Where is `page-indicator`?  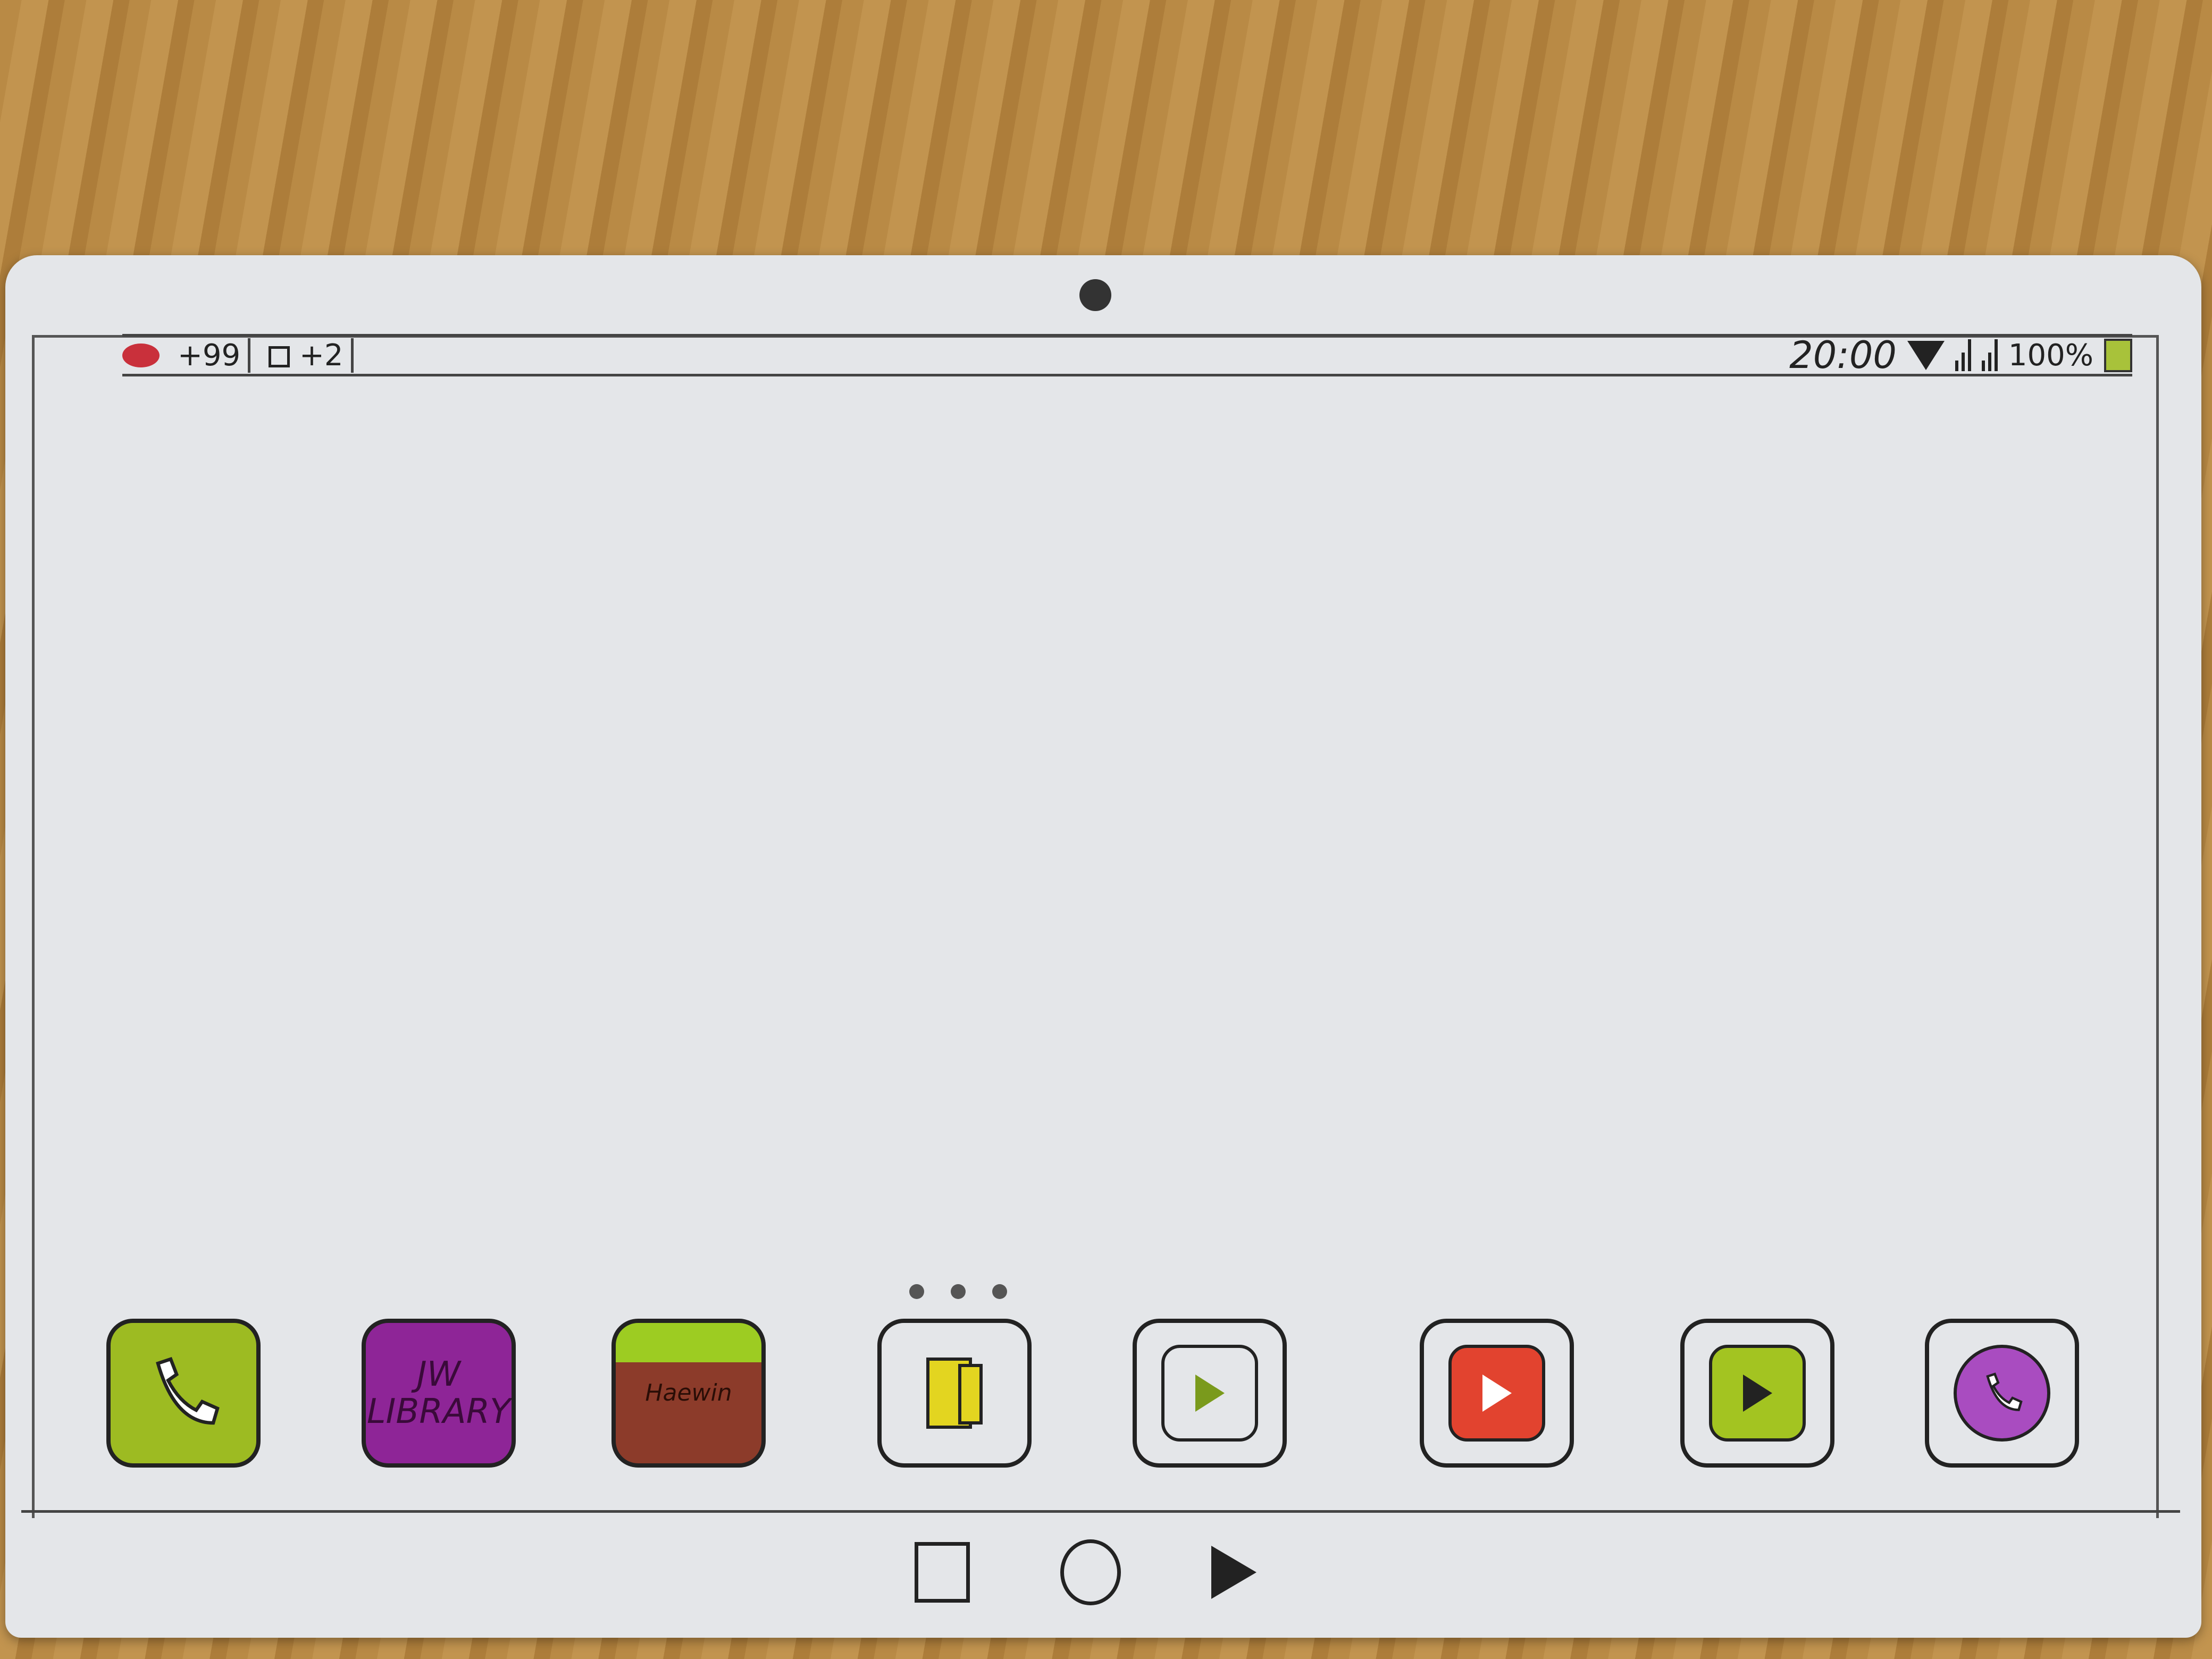
page-indicator is located at coordinates (958, 1291).